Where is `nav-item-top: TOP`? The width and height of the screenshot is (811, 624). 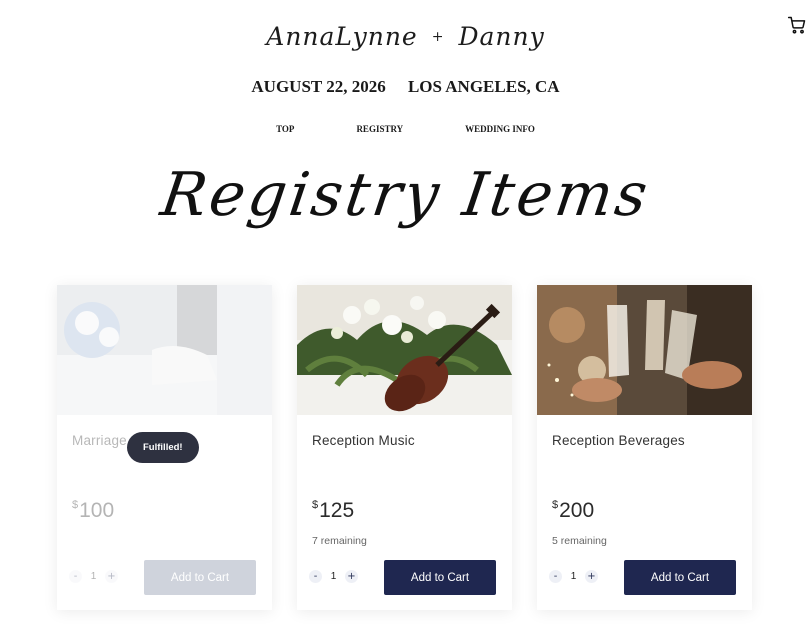 nav-item-top: TOP is located at coordinates (285, 129).